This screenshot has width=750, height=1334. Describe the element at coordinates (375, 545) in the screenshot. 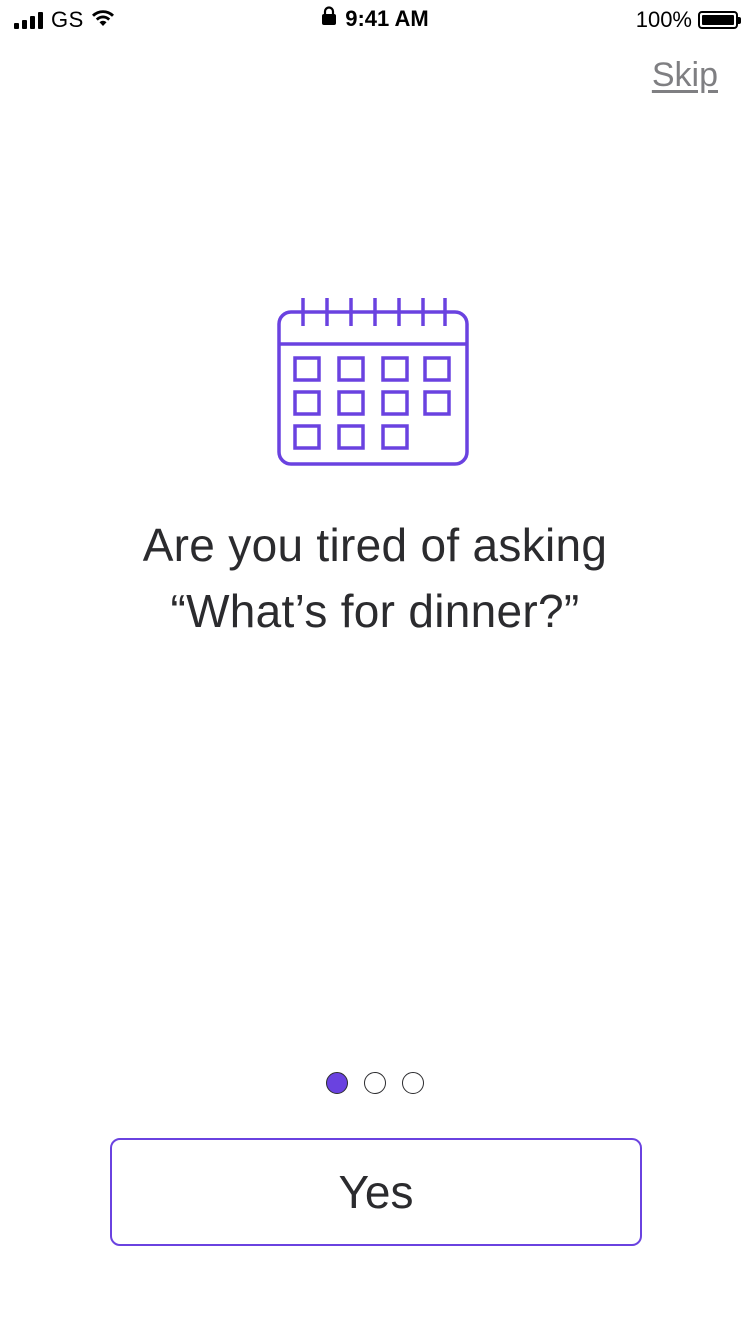

I see `question-line-1: Are you tired of asking` at that location.